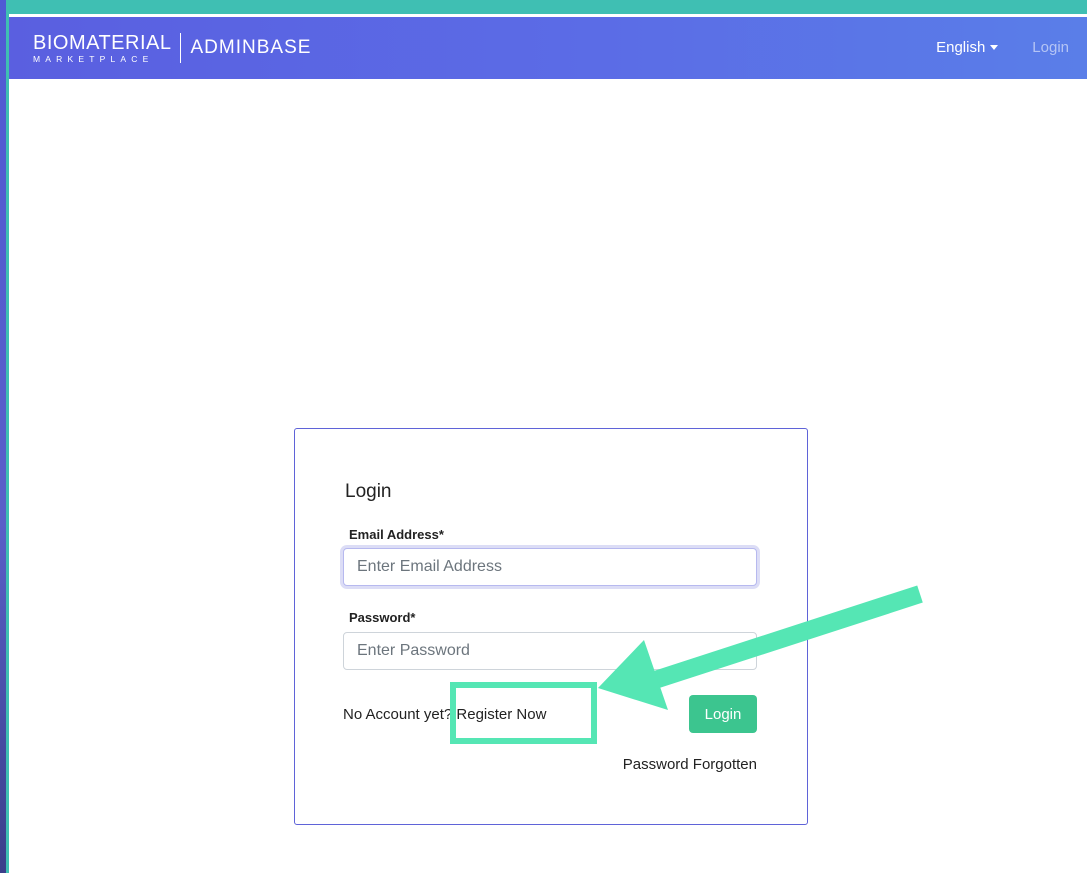  I want to click on annotation-arrow-icon, so click(760, 647).